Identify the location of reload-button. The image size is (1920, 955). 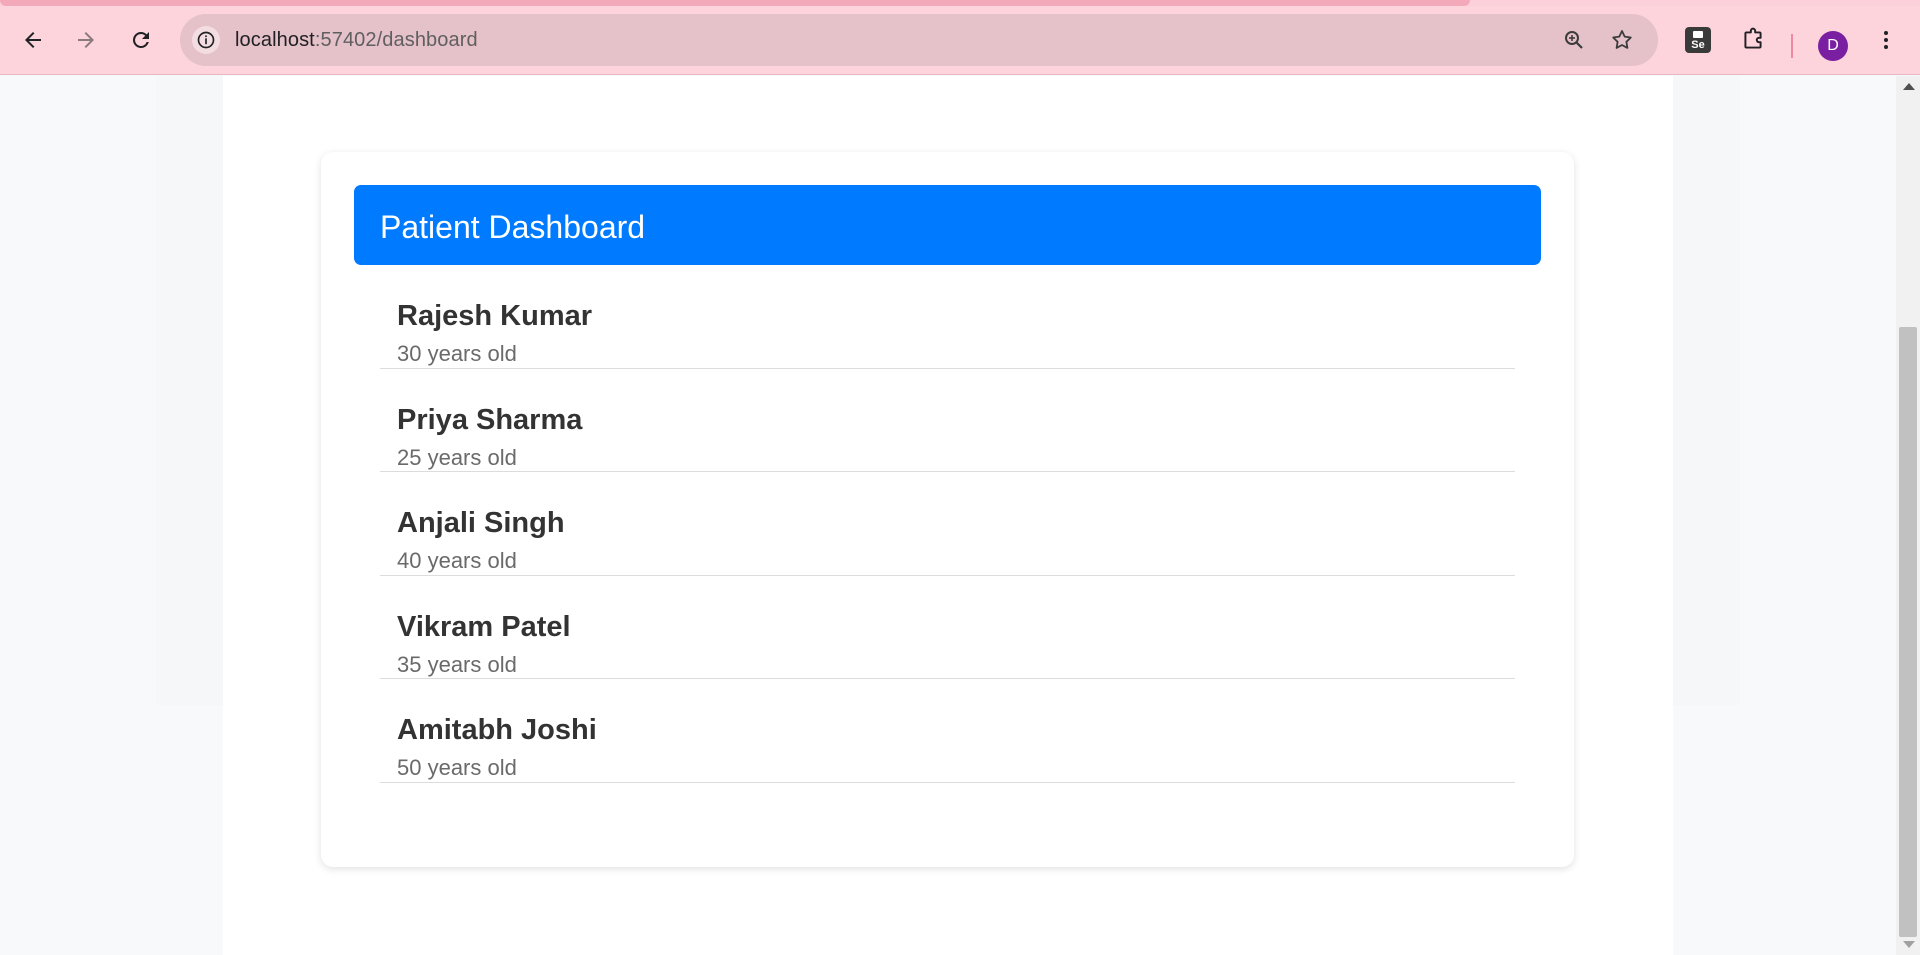
(141, 40).